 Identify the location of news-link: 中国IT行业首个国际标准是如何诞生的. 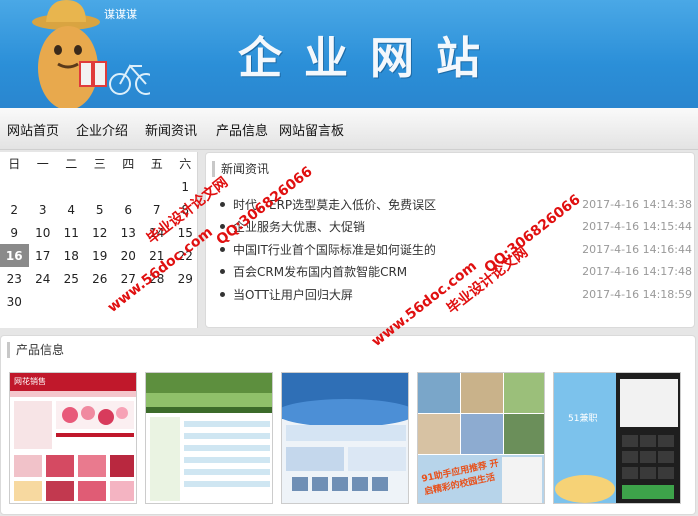
(328, 249).